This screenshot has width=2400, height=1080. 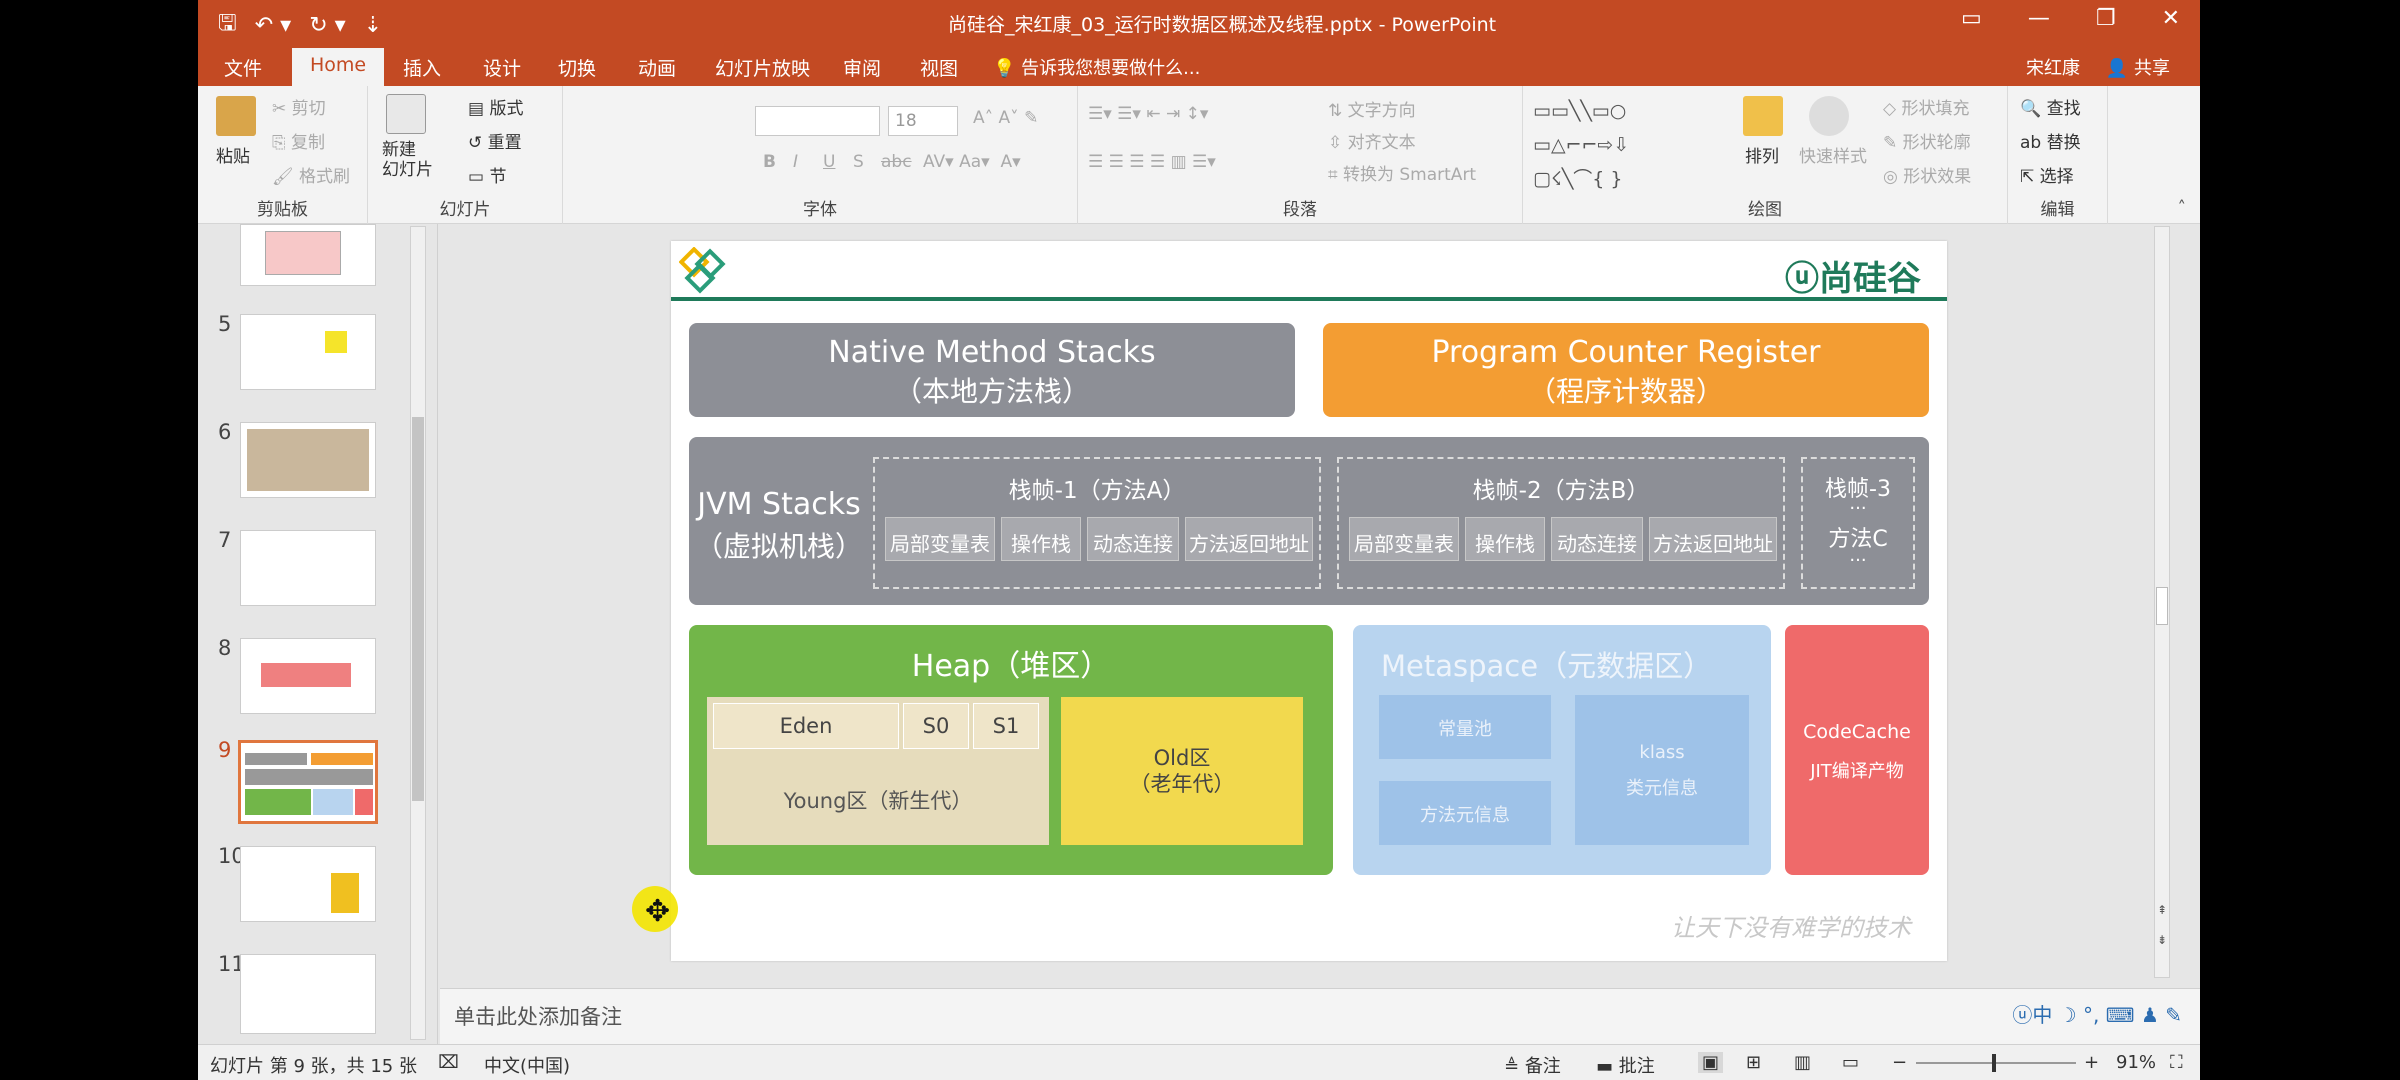 I want to click on zoom-level: 91%, so click(x=2136, y=1062).